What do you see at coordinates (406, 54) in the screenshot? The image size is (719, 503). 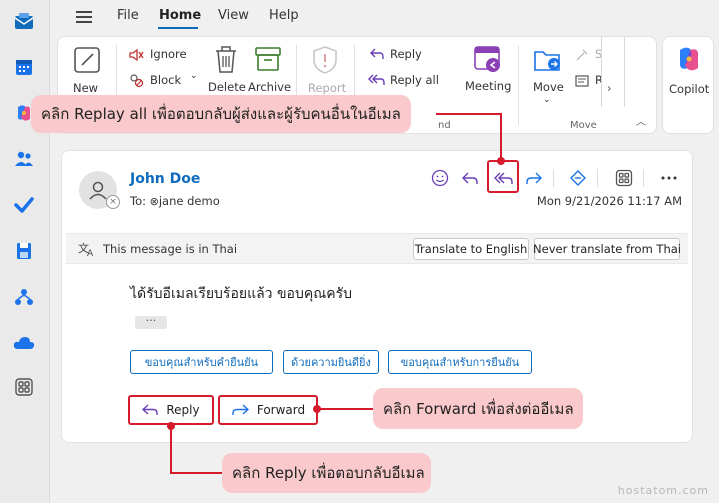 I see `ribbon-reply-button: Reply` at bounding box center [406, 54].